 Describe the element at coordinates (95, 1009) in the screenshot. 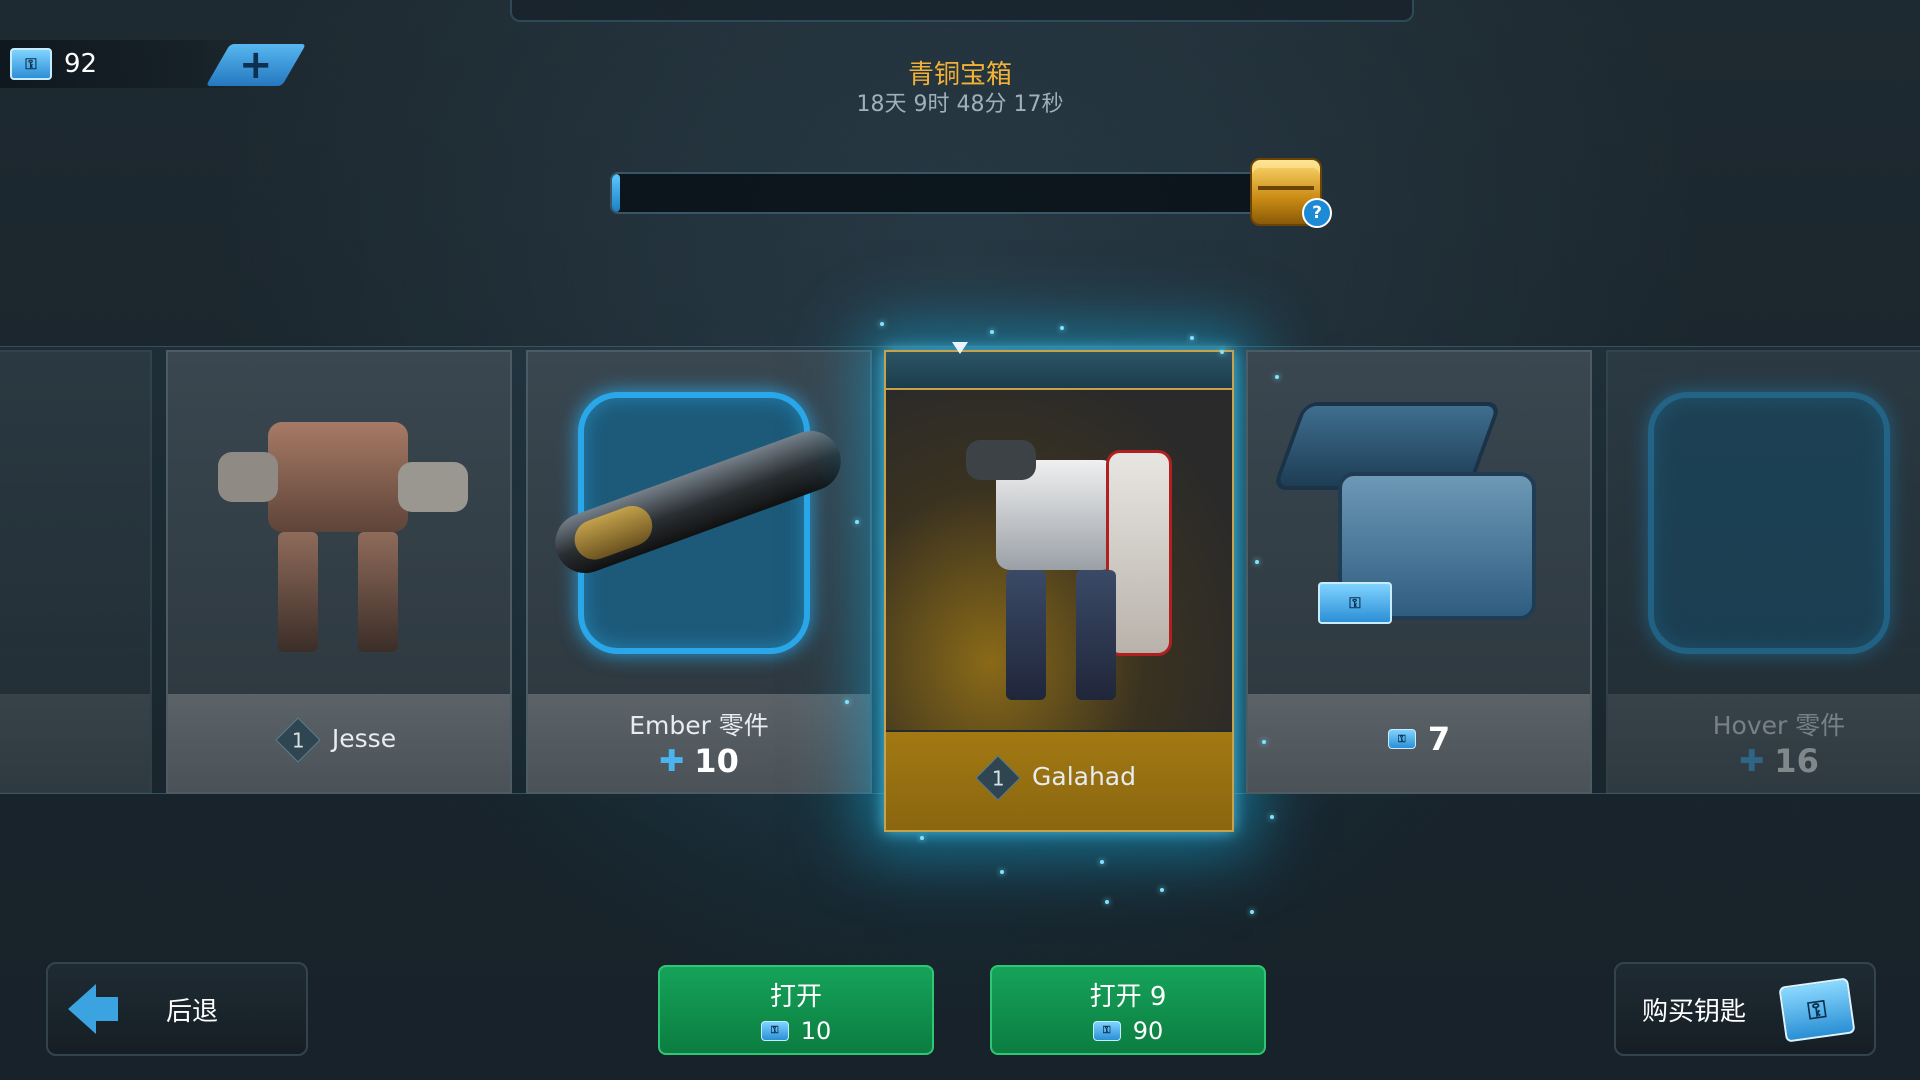

I see `back-arrow-icon` at that location.